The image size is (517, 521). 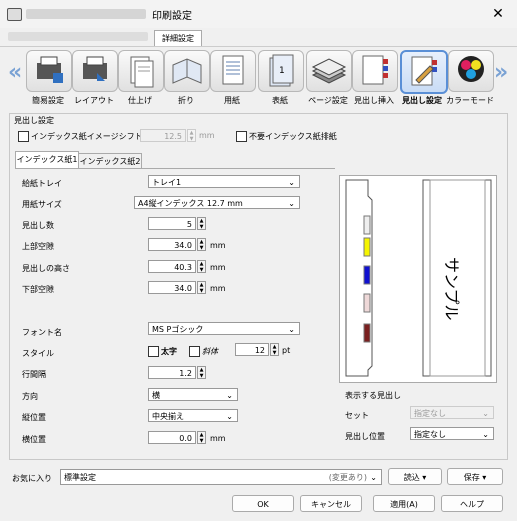 What do you see at coordinates (498, 14) in the screenshot?
I see `close-icon: ✕` at bounding box center [498, 14].